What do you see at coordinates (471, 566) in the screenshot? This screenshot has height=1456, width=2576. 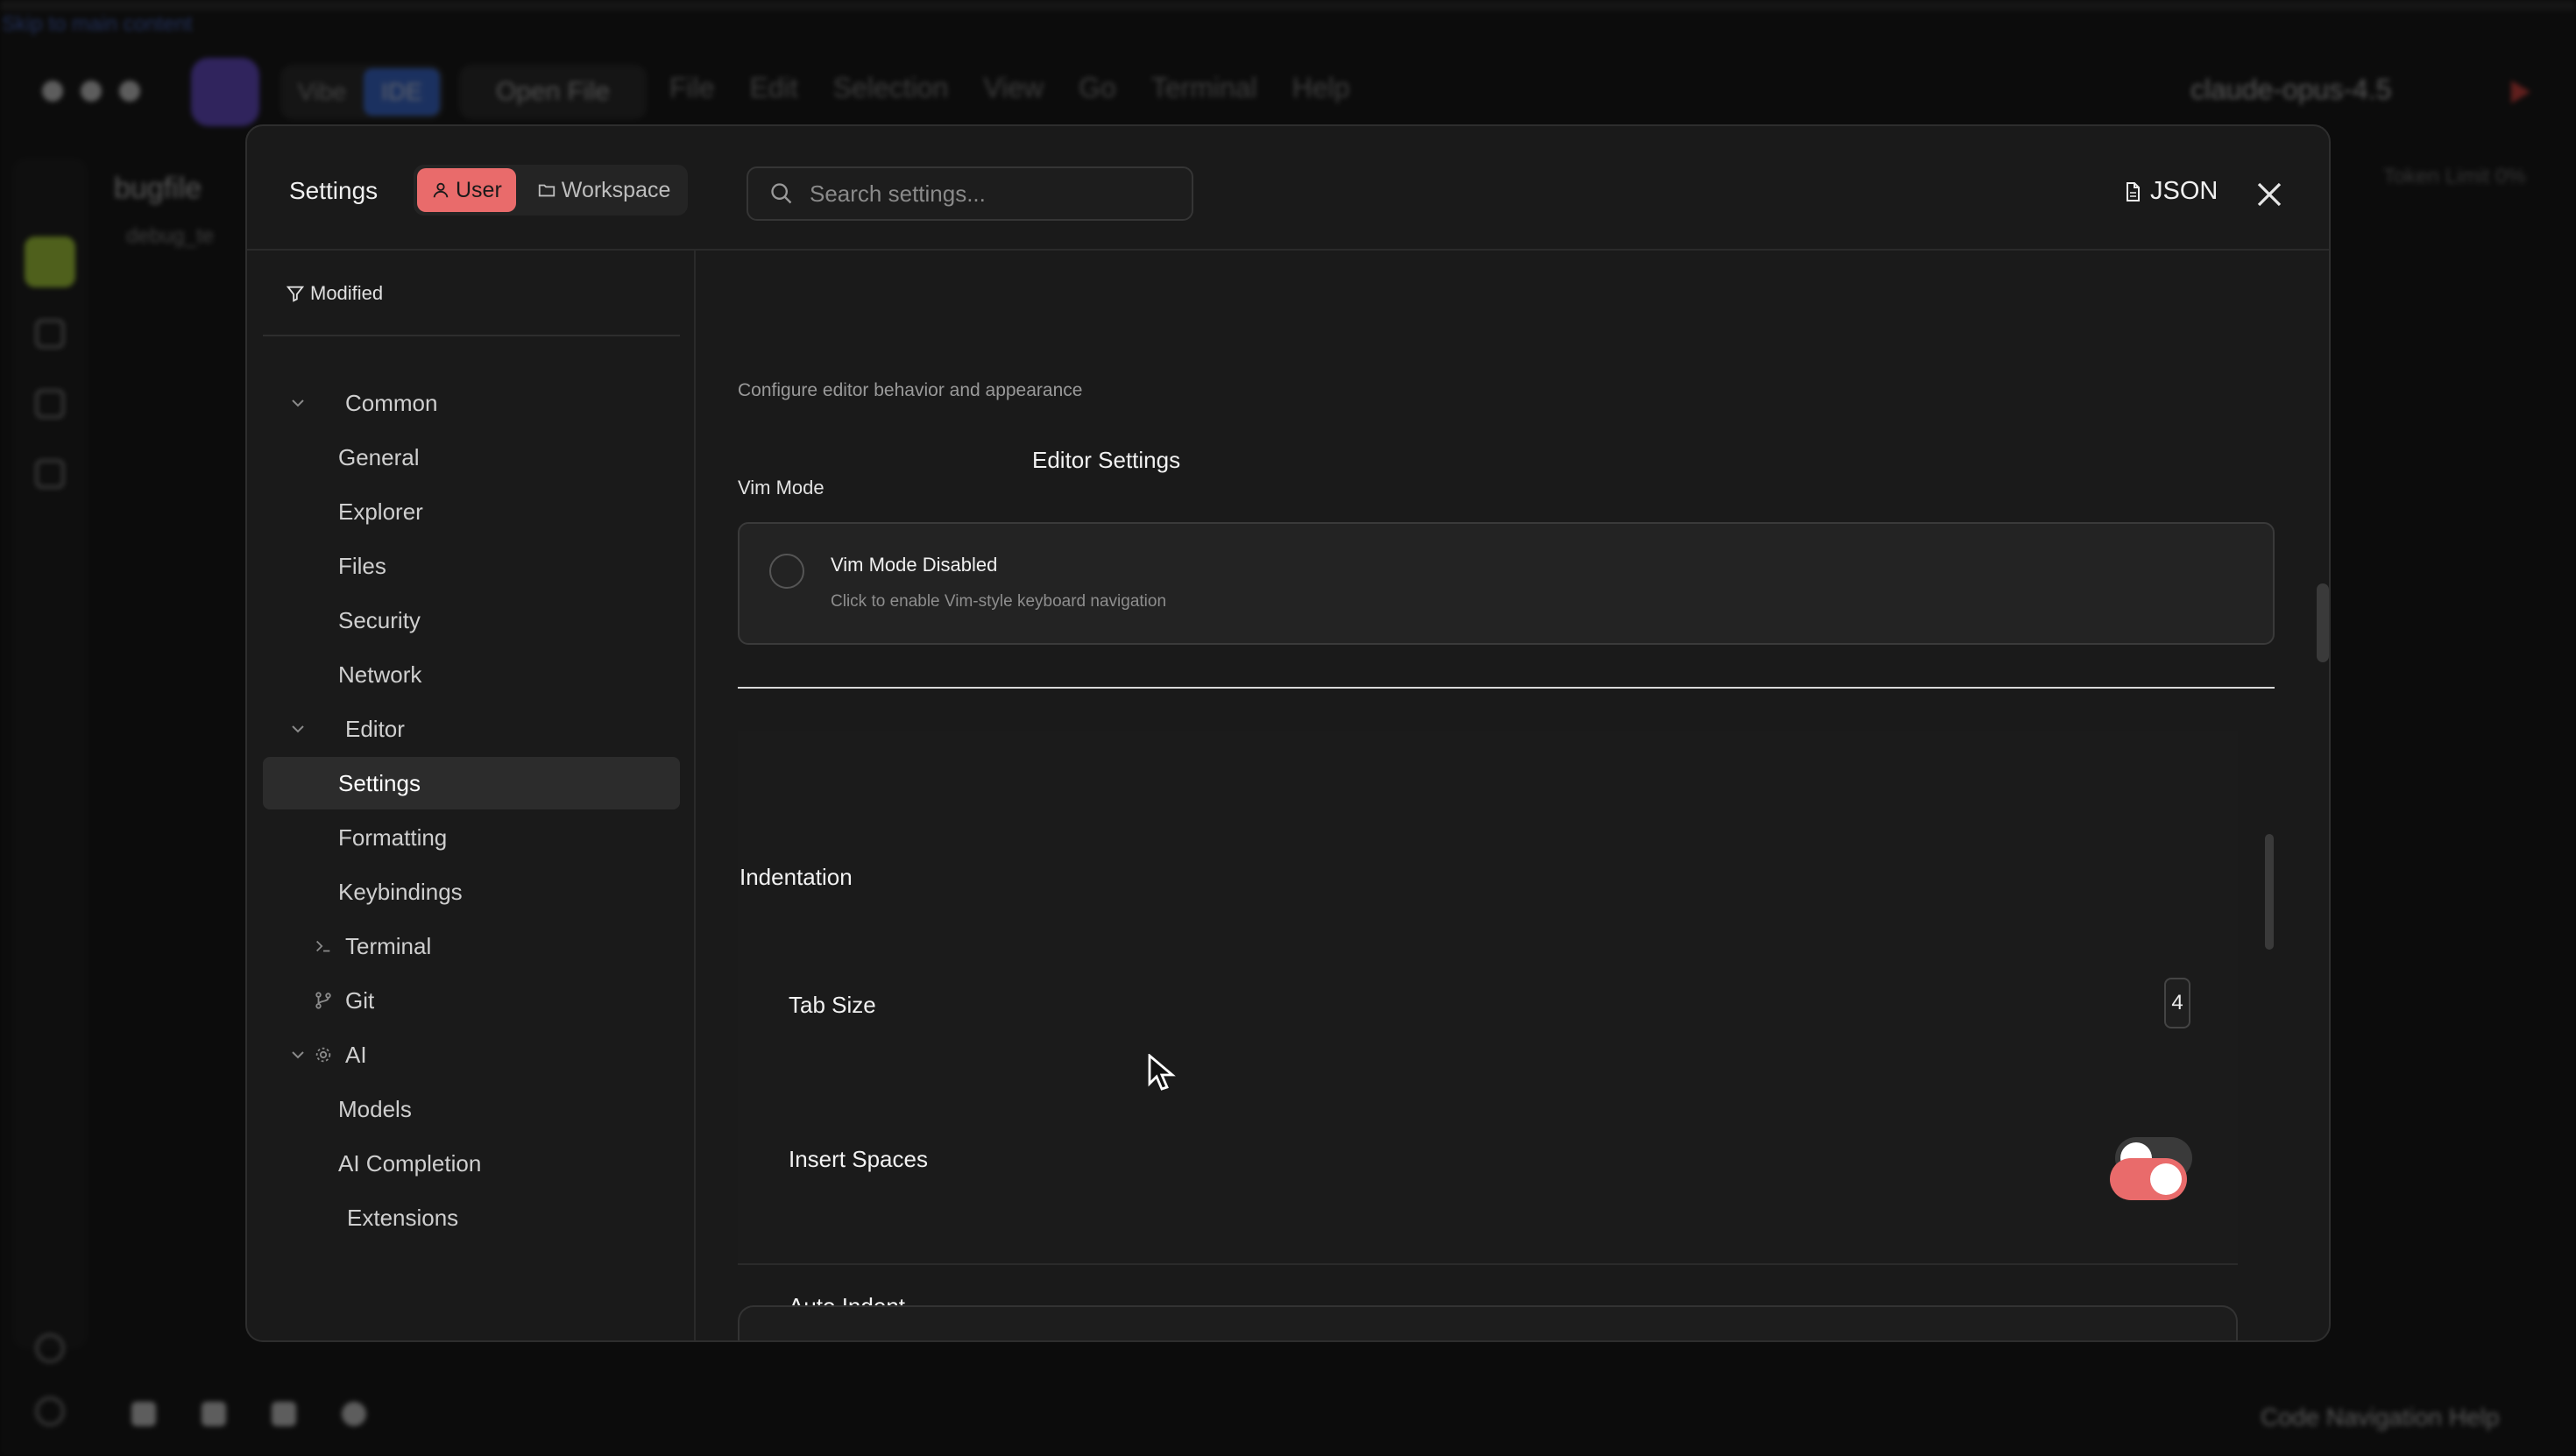 I see `sidebar-item-files: Files` at bounding box center [471, 566].